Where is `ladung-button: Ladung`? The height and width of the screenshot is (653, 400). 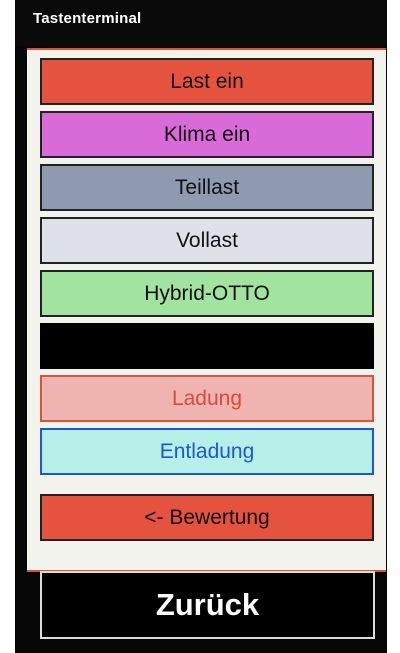 ladung-button: Ladung is located at coordinates (207, 398).